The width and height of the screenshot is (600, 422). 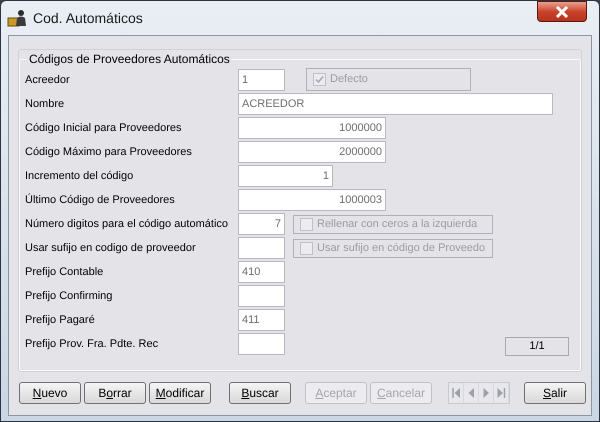 I want to click on field-label: Acreedor, so click(x=48, y=80).